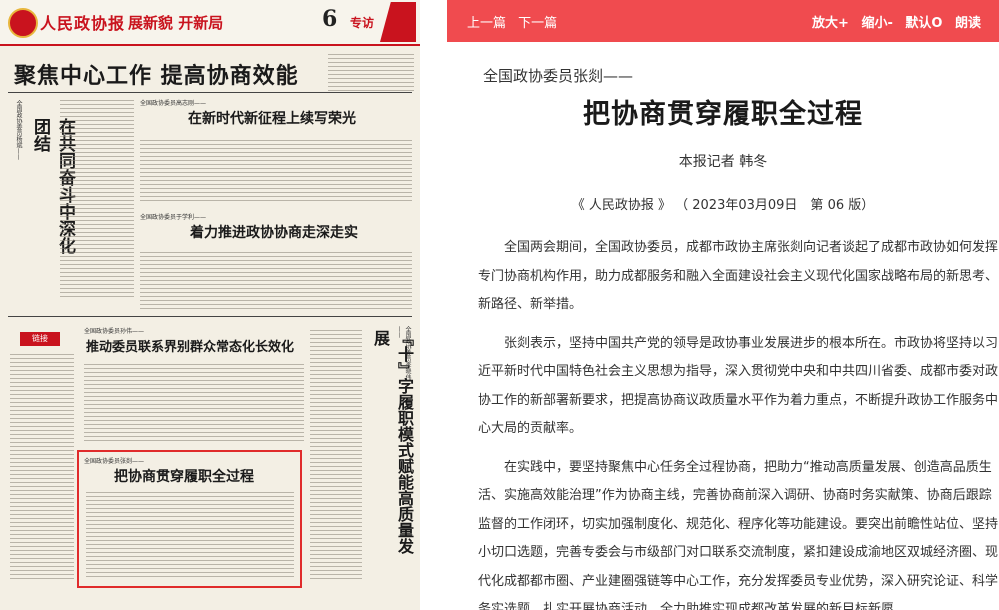 The image size is (999, 610). Describe the element at coordinates (42, 467) in the screenshot. I see `sidebar-text` at that location.